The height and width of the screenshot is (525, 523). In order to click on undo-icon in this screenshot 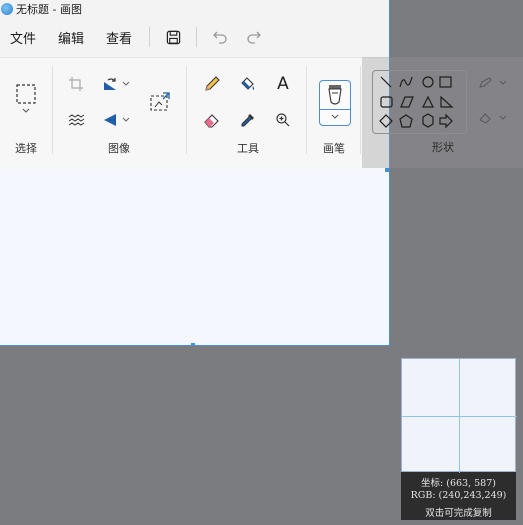, I will do `click(220, 37)`.